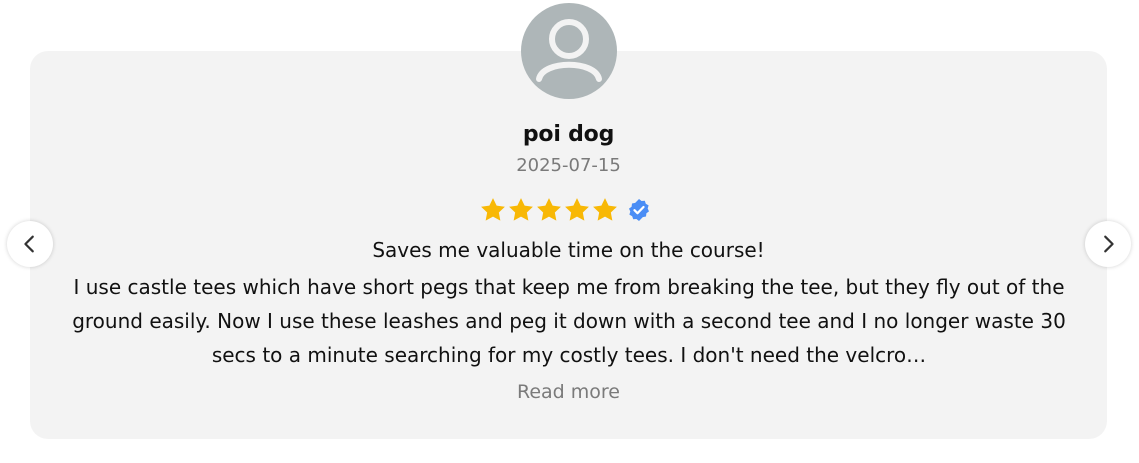  I want to click on previous-review-button, so click(30, 244).